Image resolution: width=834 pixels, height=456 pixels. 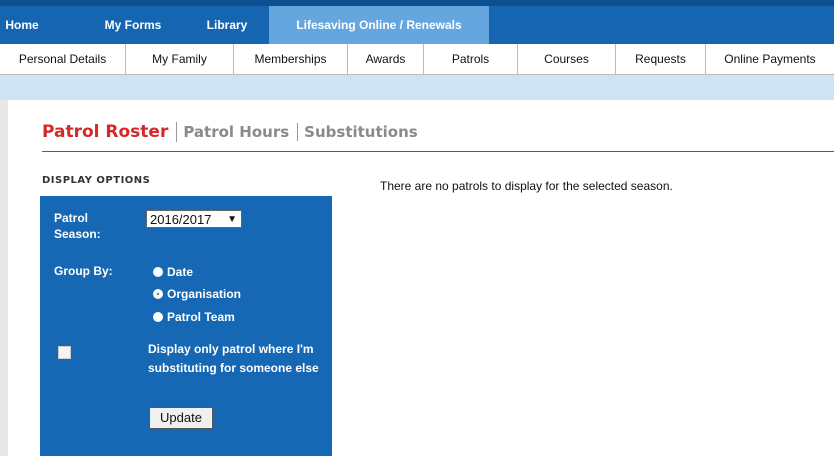 What do you see at coordinates (158, 317) in the screenshot?
I see `radio-patrol-team-dot` at bounding box center [158, 317].